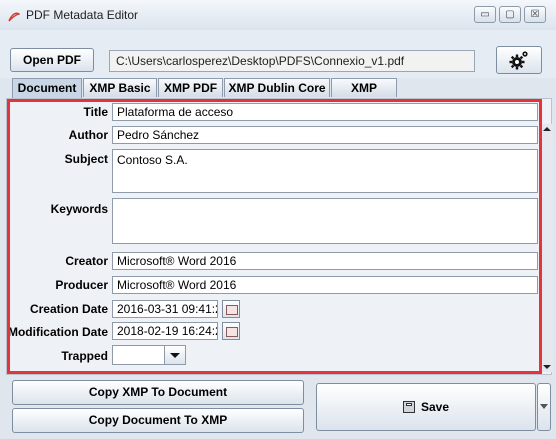 This screenshot has width=556, height=439. What do you see at coordinates (81, 285) in the screenshot?
I see `producer-label: Producer` at bounding box center [81, 285].